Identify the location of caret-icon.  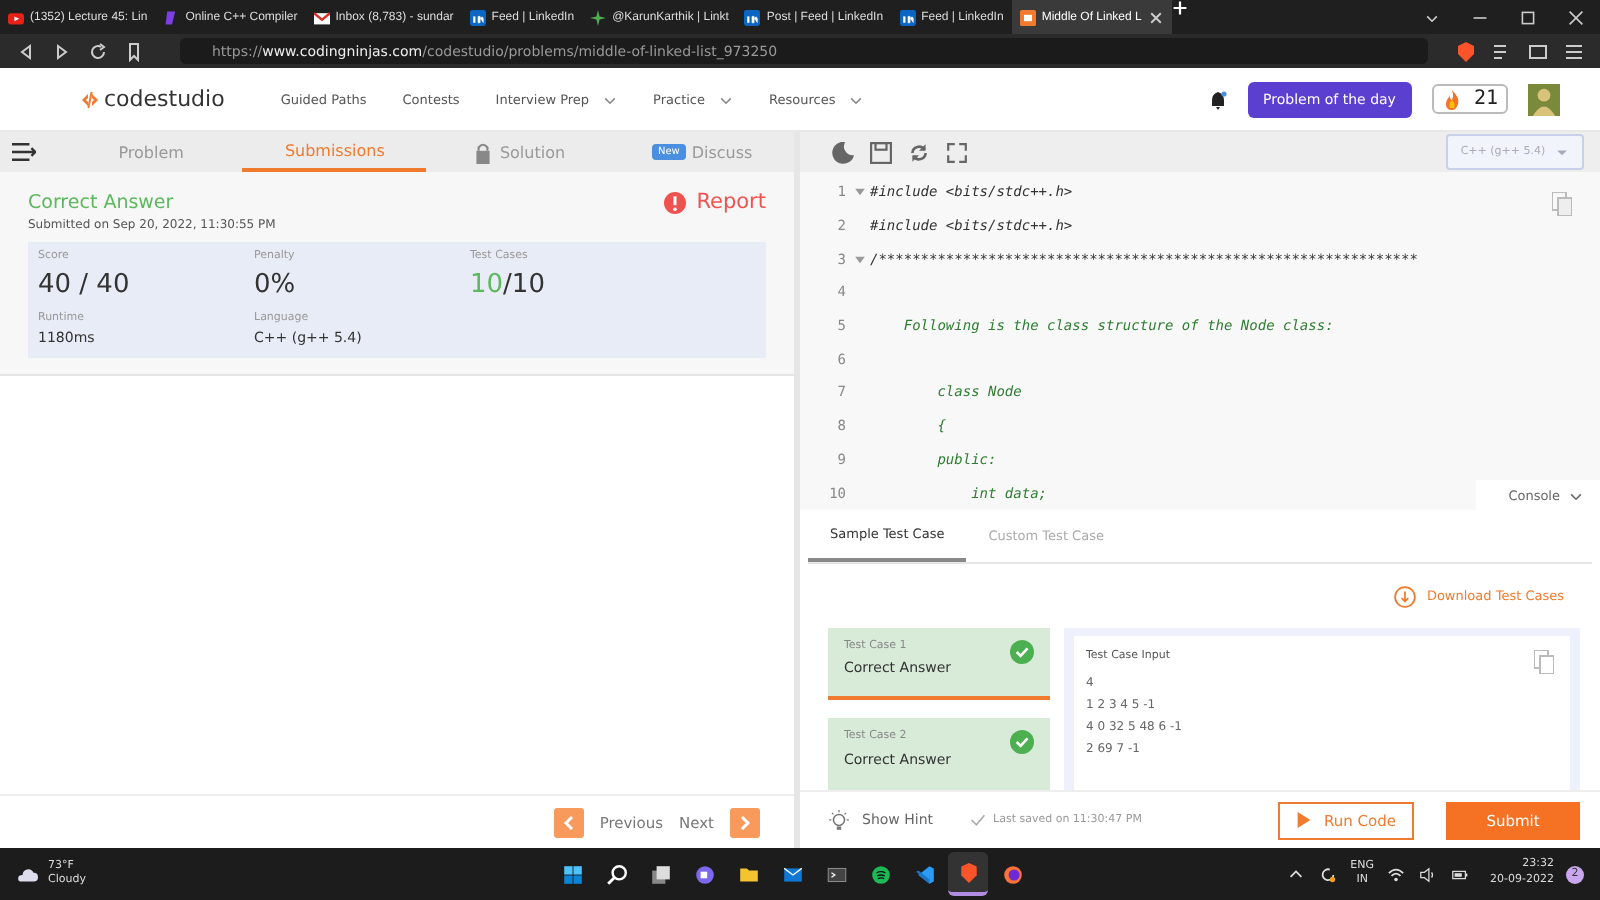
(1561, 152).